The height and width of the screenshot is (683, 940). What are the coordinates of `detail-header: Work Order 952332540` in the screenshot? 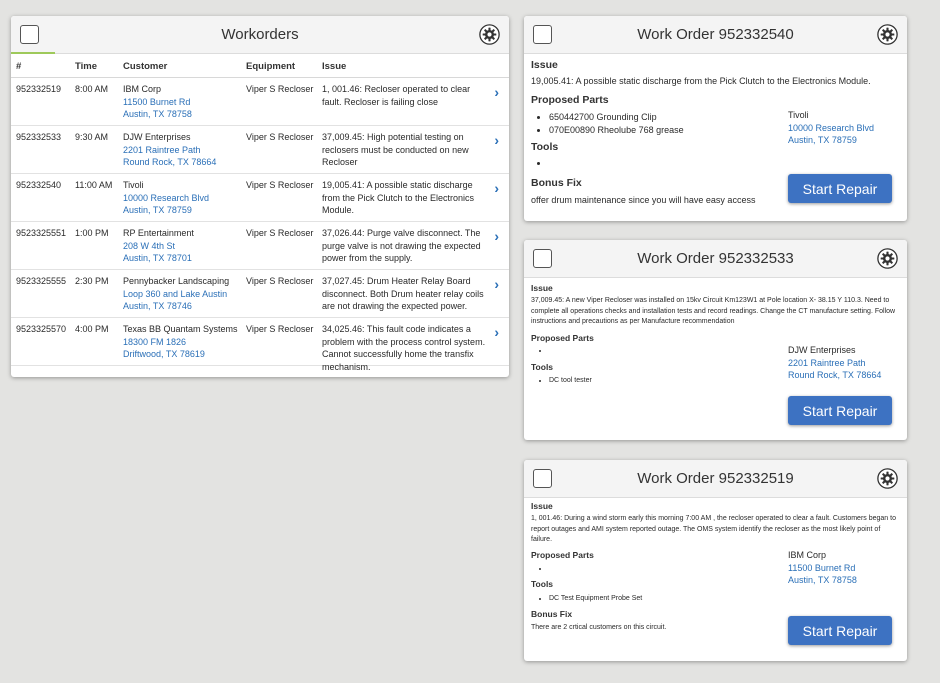 It's located at (715, 35).